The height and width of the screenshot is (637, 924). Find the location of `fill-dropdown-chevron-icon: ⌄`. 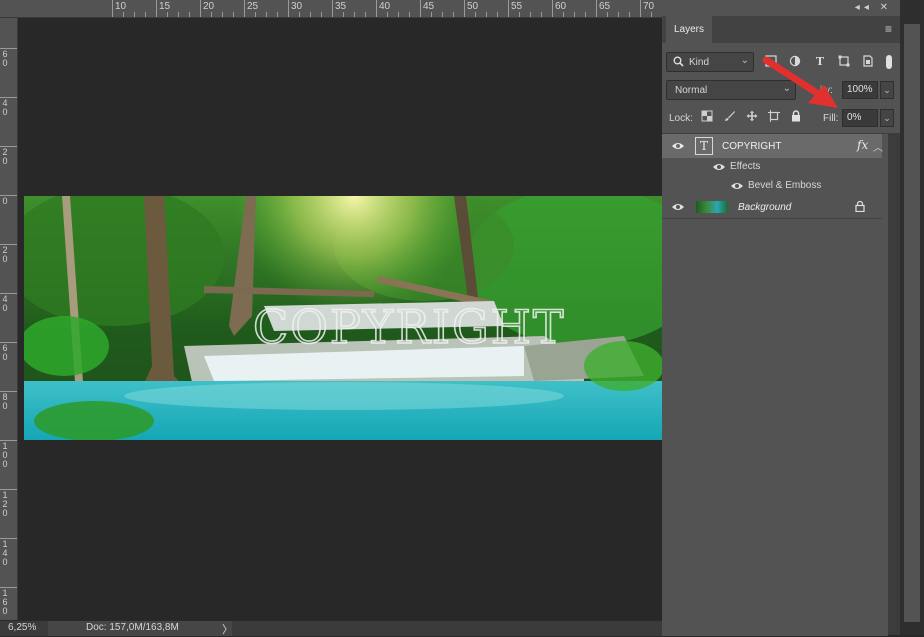

fill-dropdown-chevron-icon: ⌄ is located at coordinates (887, 118).